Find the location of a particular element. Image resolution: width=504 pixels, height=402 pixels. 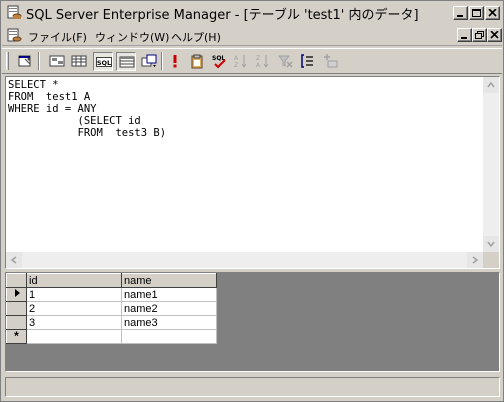

grid-pane-icon is located at coordinates (79, 61).